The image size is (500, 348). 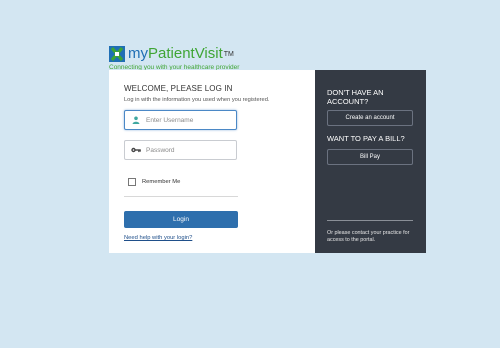 I want to click on logo-row: myPatientVisit TM, so click(x=214, y=54).